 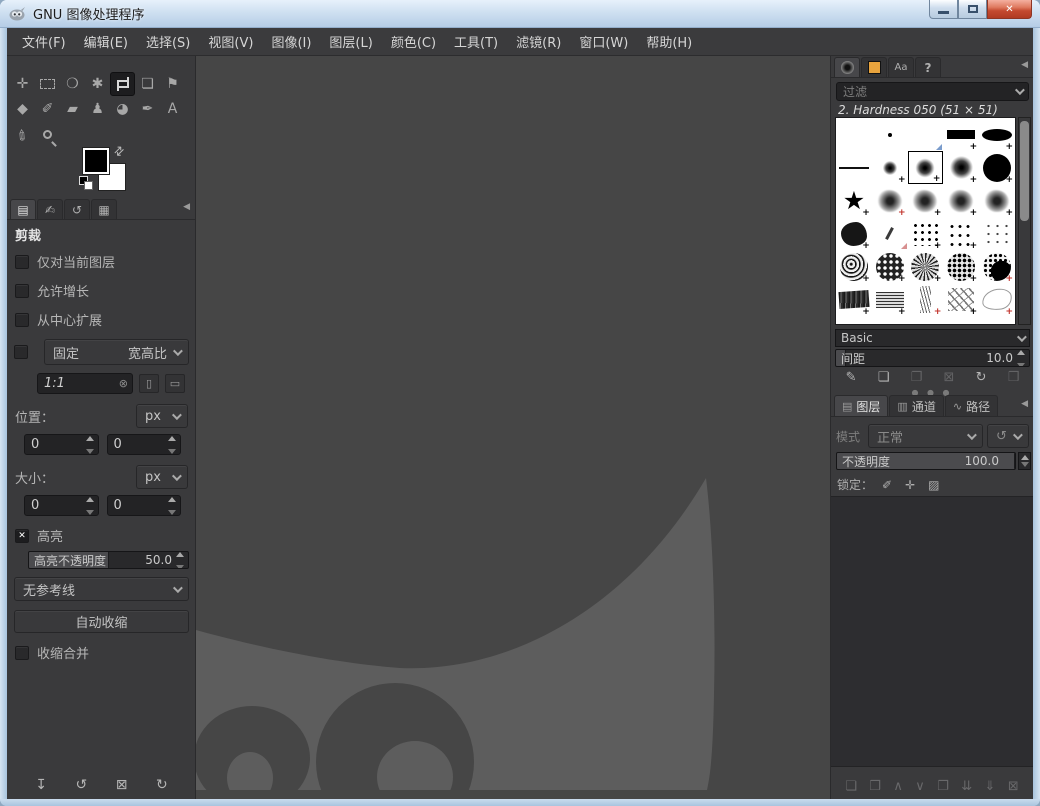 What do you see at coordinates (122, 785) in the screenshot?
I see `delete-tool-options-button: ⊠` at bounding box center [122, 785].